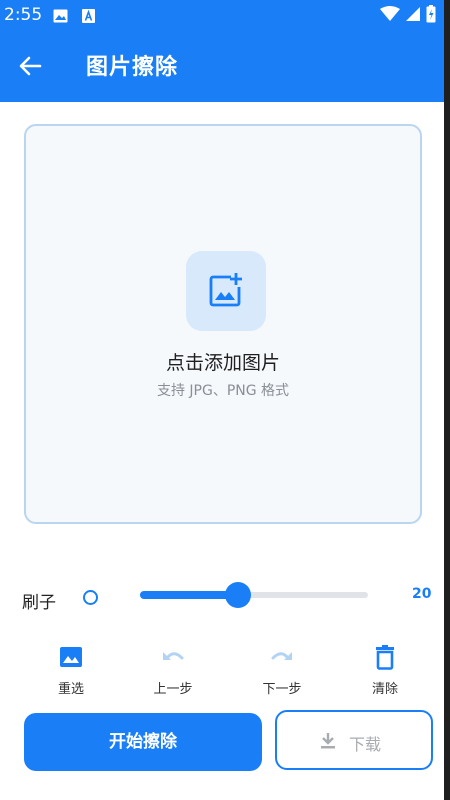  Describe the element at coordinates (189, 595) in the screenshot. I see `slider-fill` at that location.